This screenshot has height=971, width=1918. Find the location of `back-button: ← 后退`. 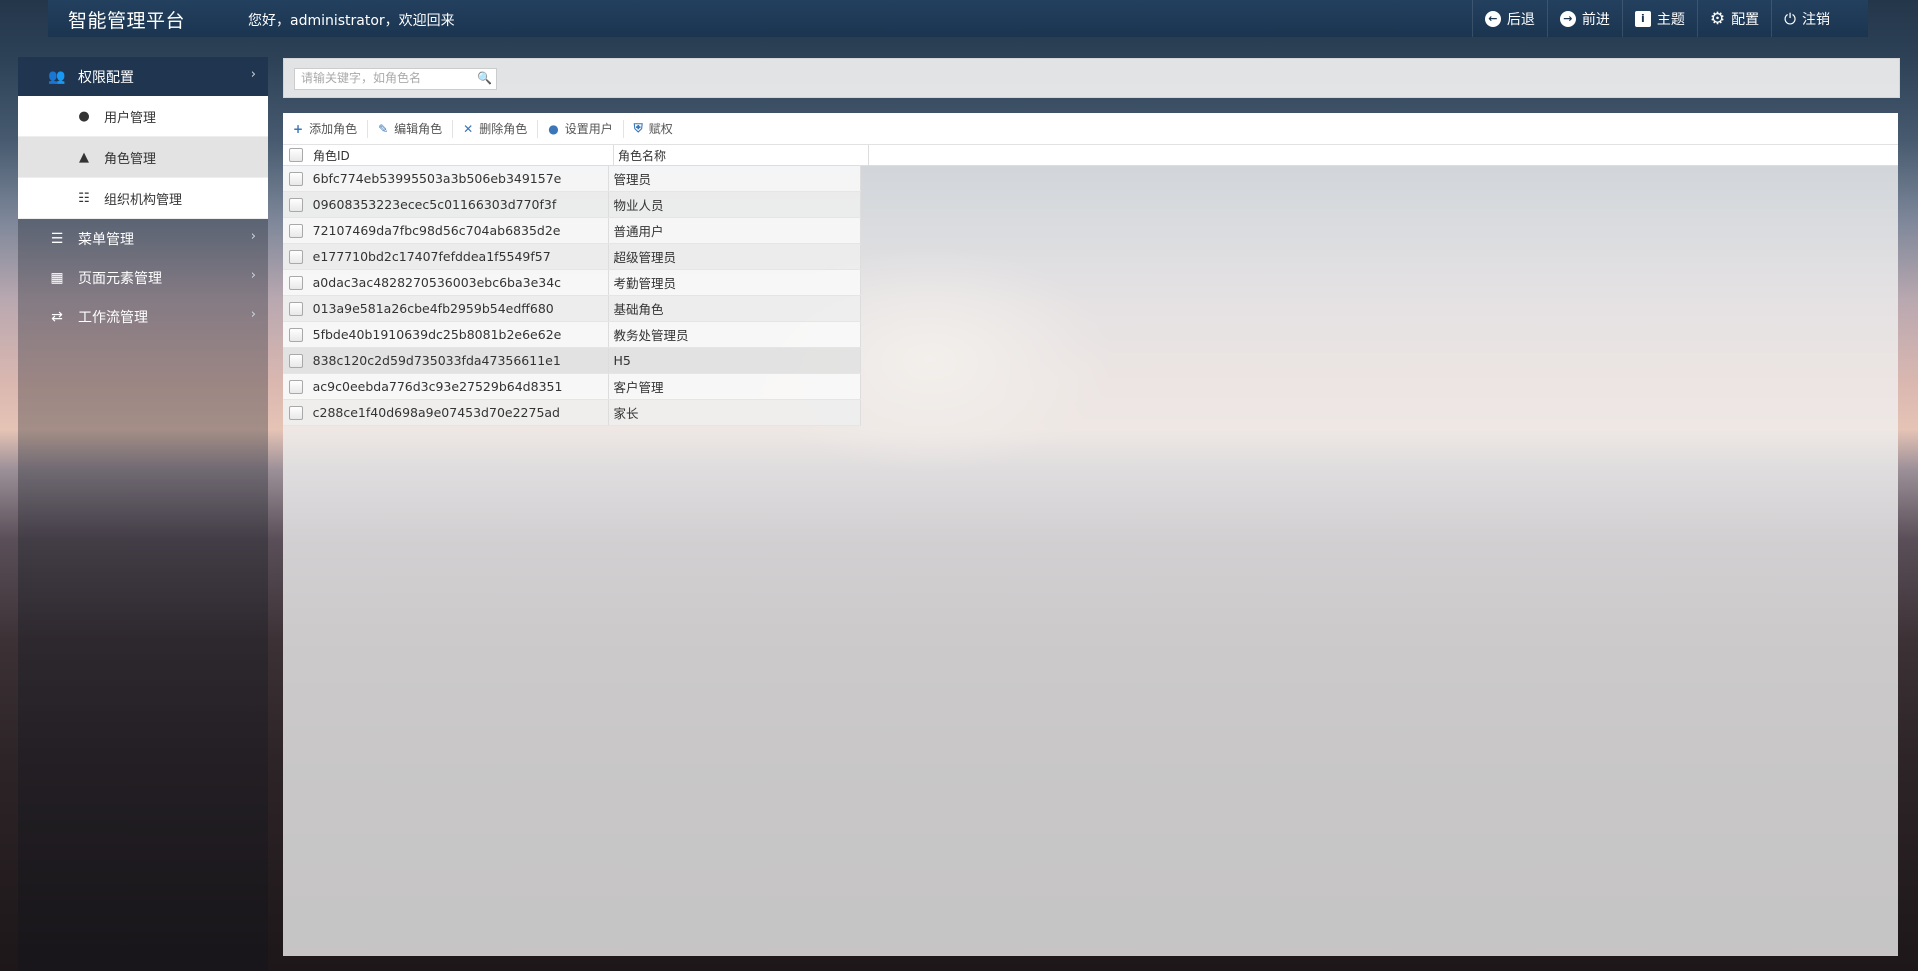

back-button: ← 后退 is located at coordinates (1509, 18).